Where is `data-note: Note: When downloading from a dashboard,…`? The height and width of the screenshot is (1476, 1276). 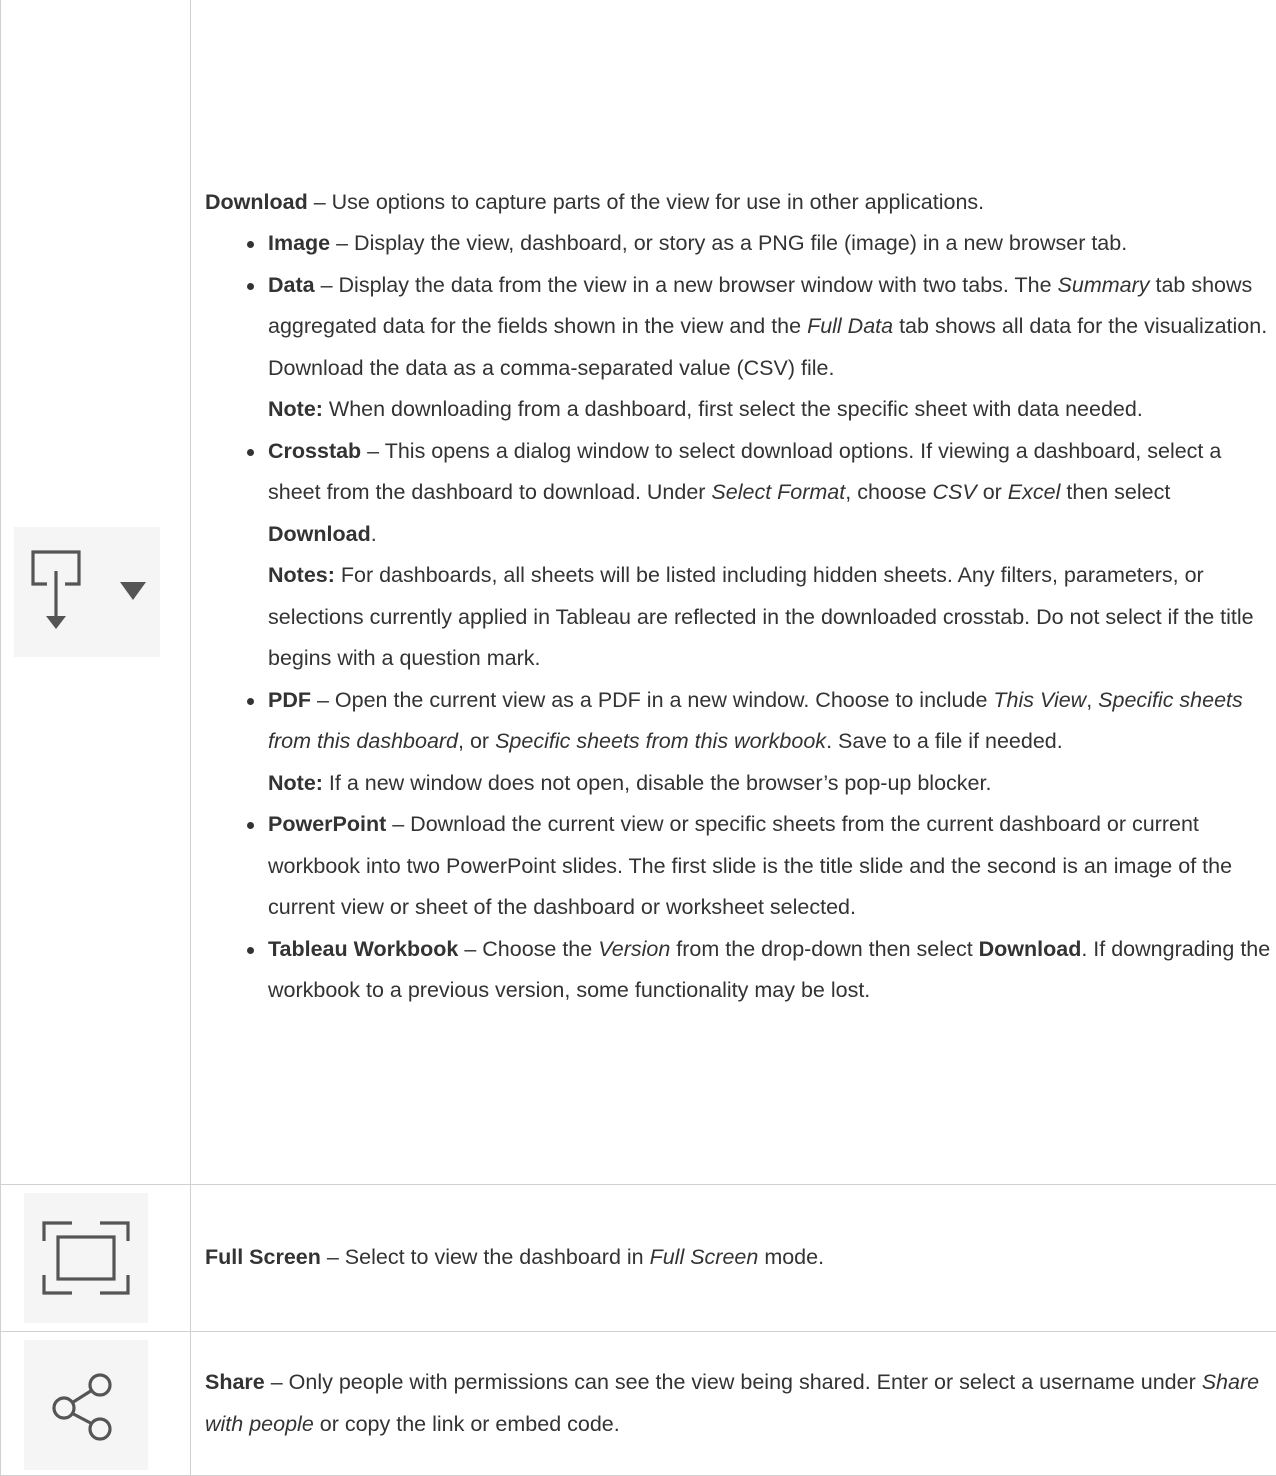
data-note: Note: When downloading from a dashboard,… is located at coordinates (772, 410).